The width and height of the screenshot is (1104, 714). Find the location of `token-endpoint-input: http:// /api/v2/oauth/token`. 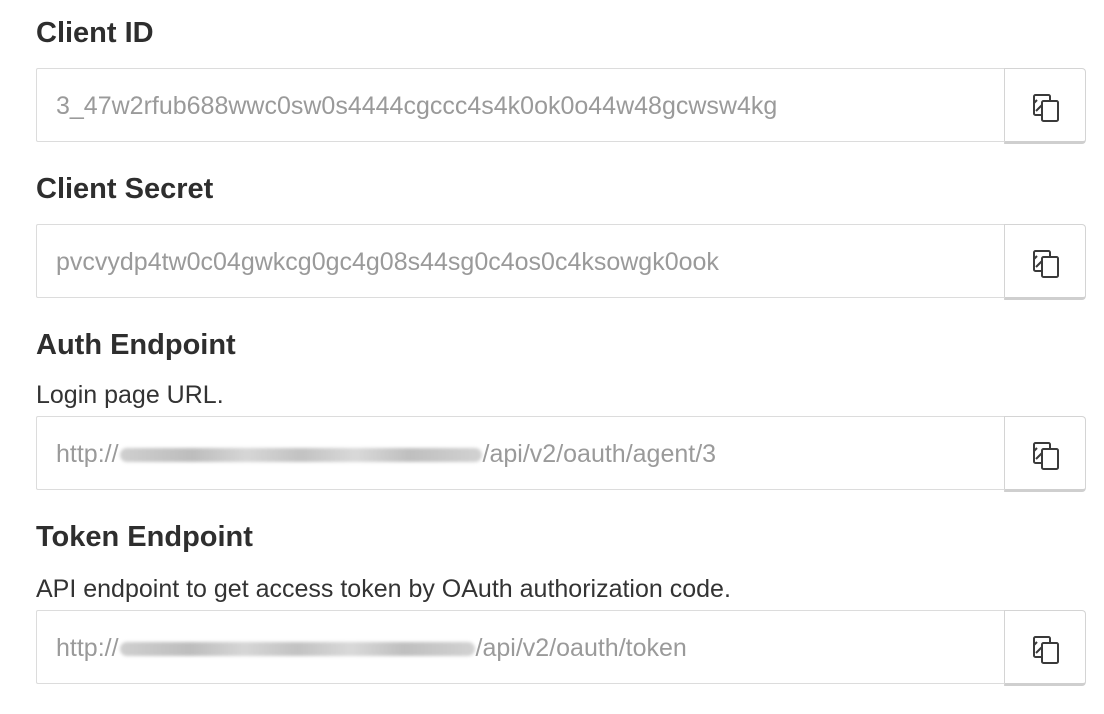

token-endpoint-input: http:// /api/v2/oauth/token is located at coordinates (520, 647).